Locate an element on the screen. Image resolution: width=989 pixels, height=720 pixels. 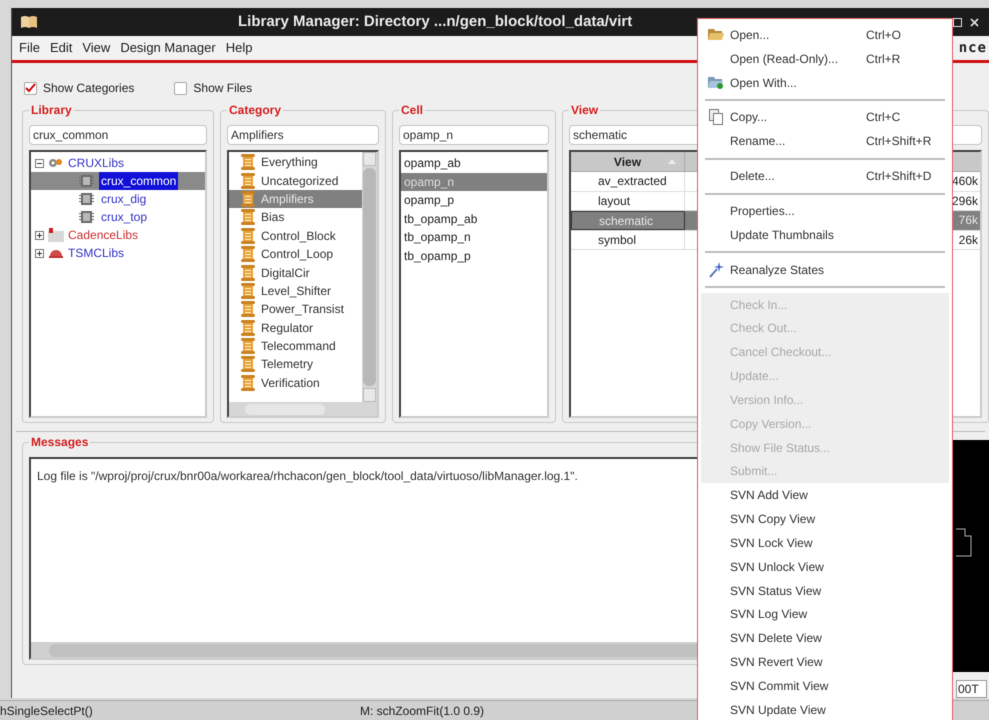
library-group-label: TSMCLibs is located at coordinates (96, 253).